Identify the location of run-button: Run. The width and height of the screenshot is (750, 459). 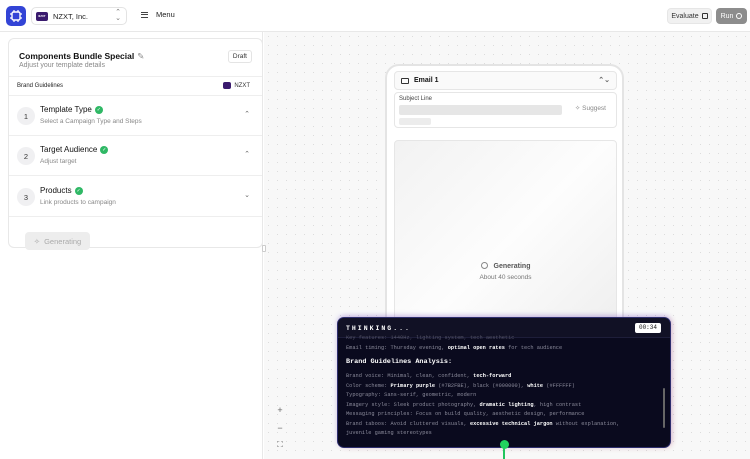
(731, 16).